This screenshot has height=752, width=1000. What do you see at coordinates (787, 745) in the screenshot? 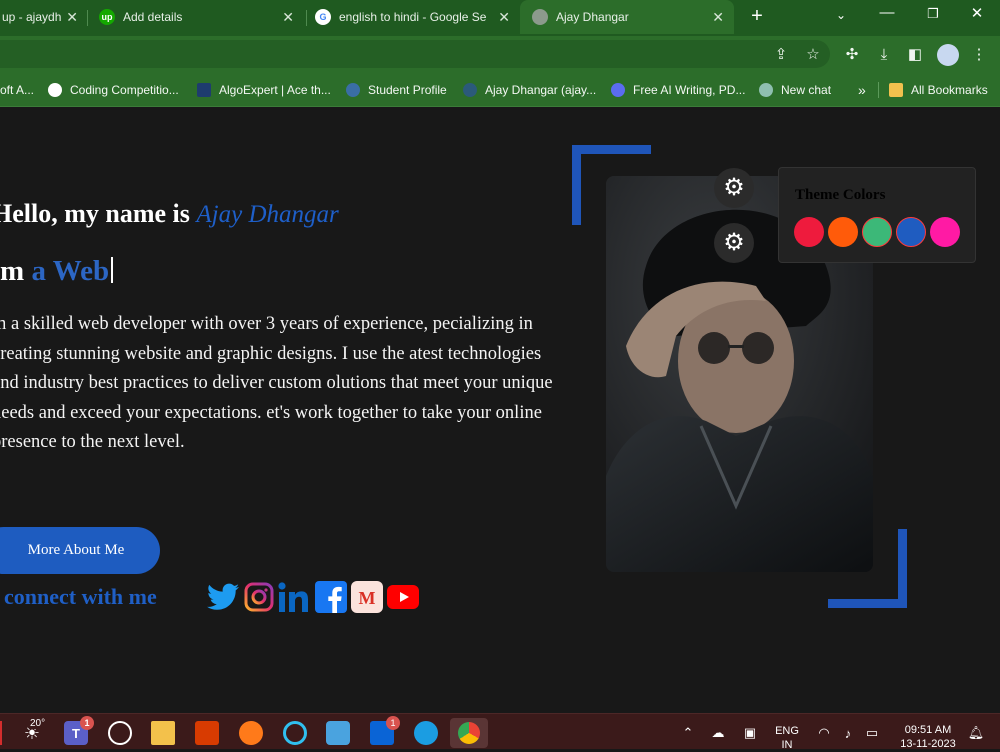
I see `lang-bottom: IN` at bounding box center [787, 745].